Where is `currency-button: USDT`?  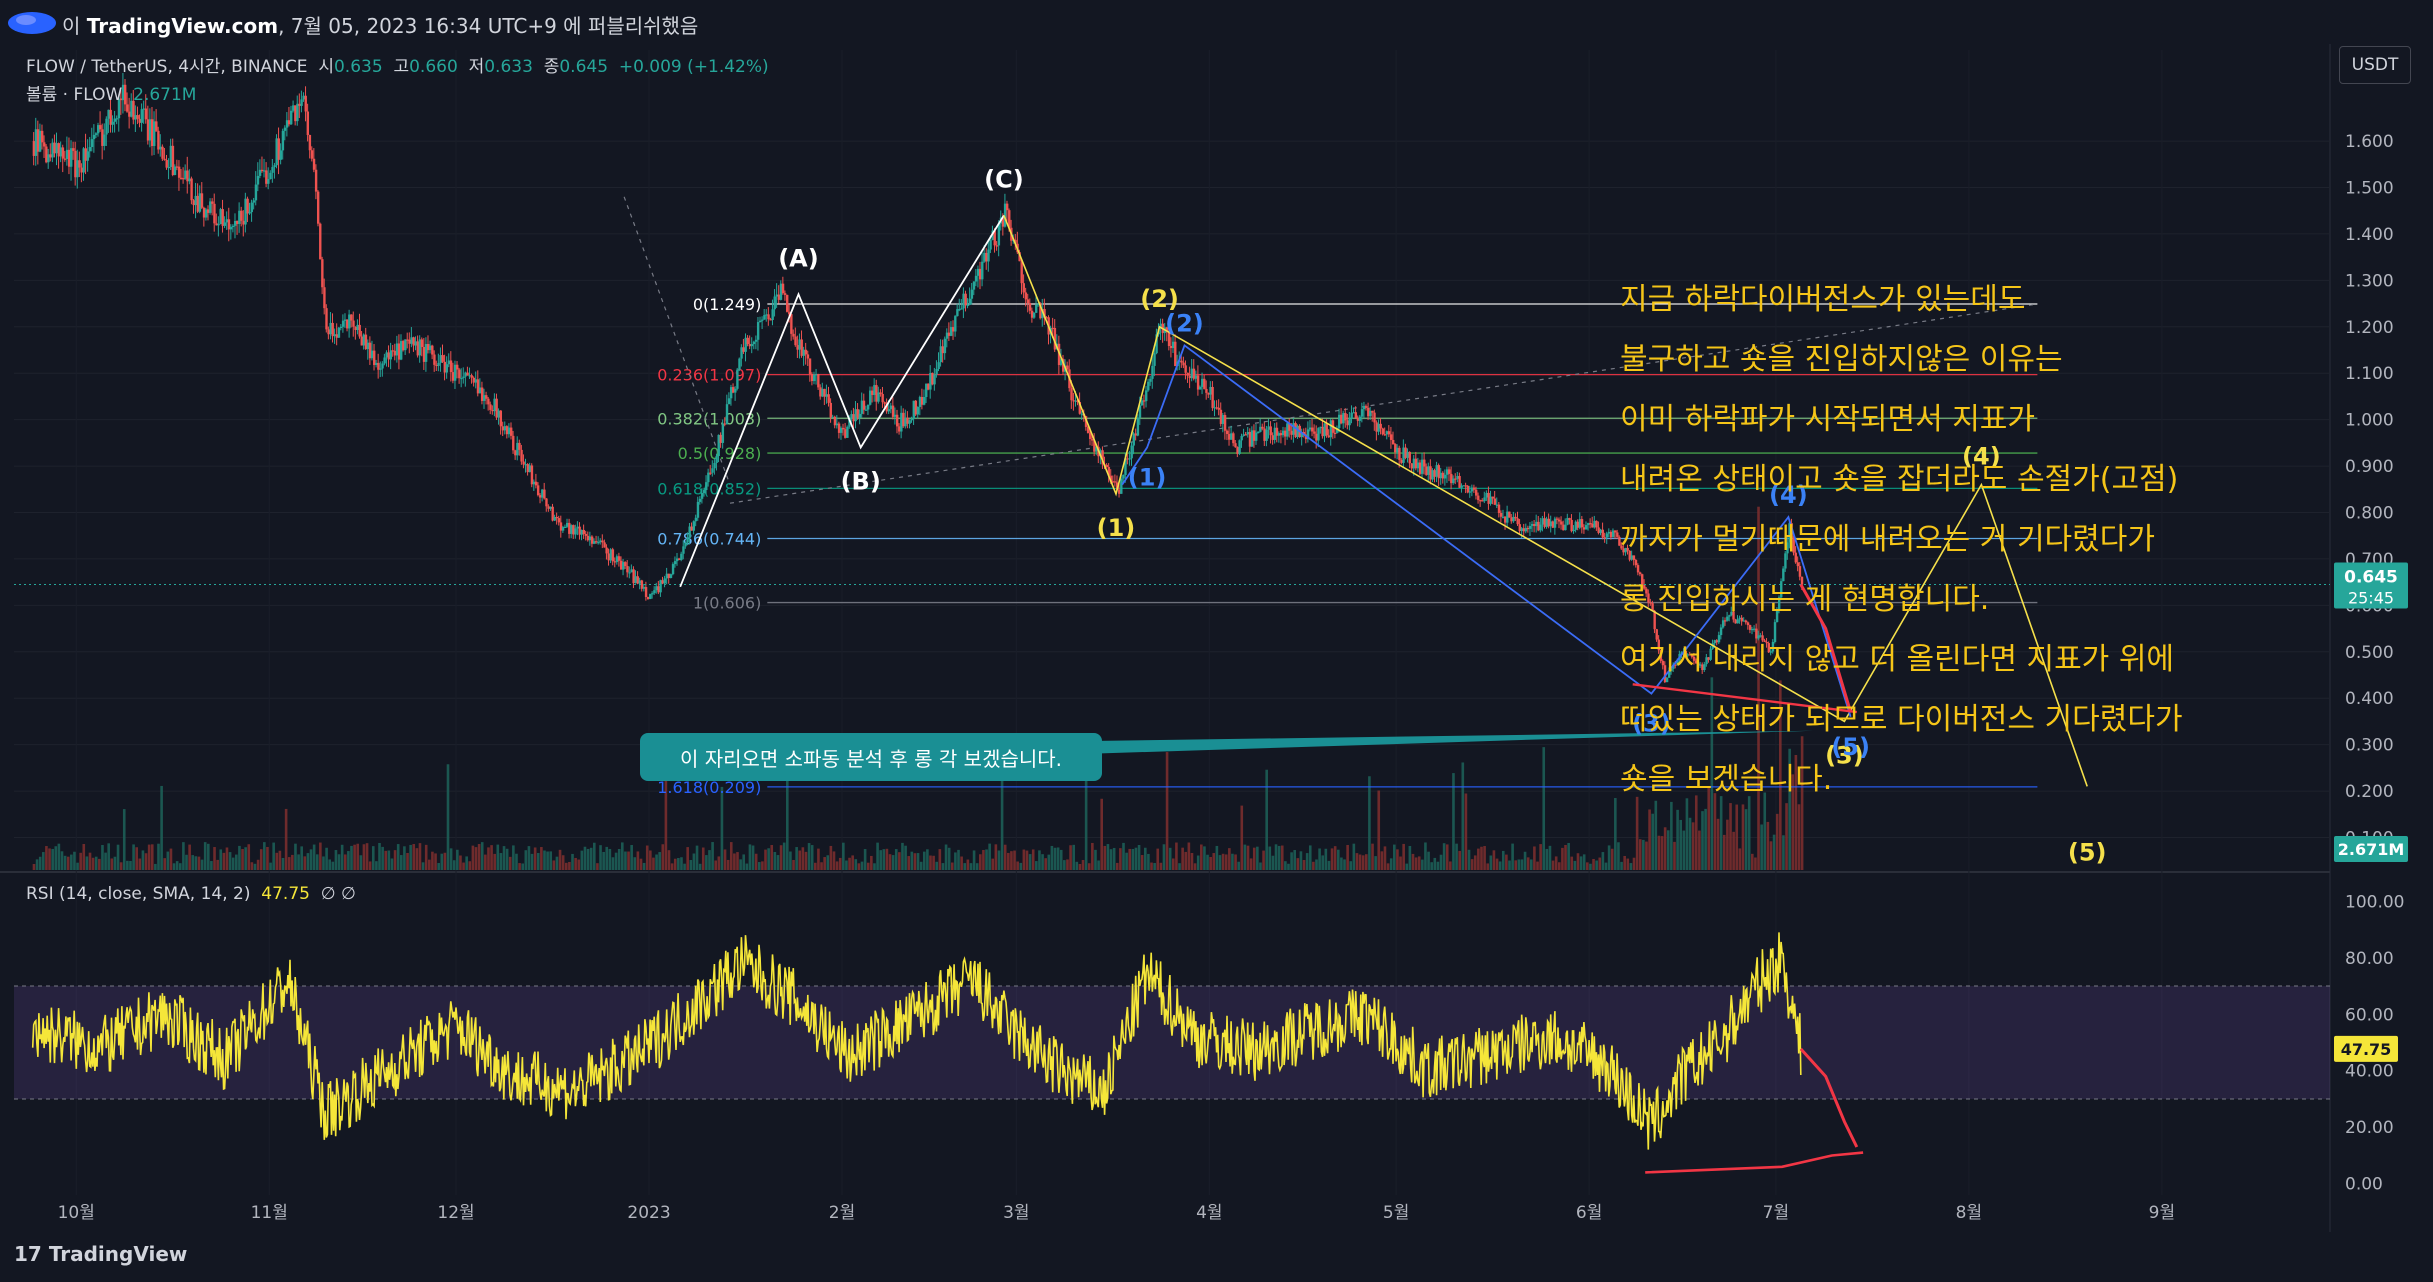
currency-button: USDT is located at coordinates (2375, 65).